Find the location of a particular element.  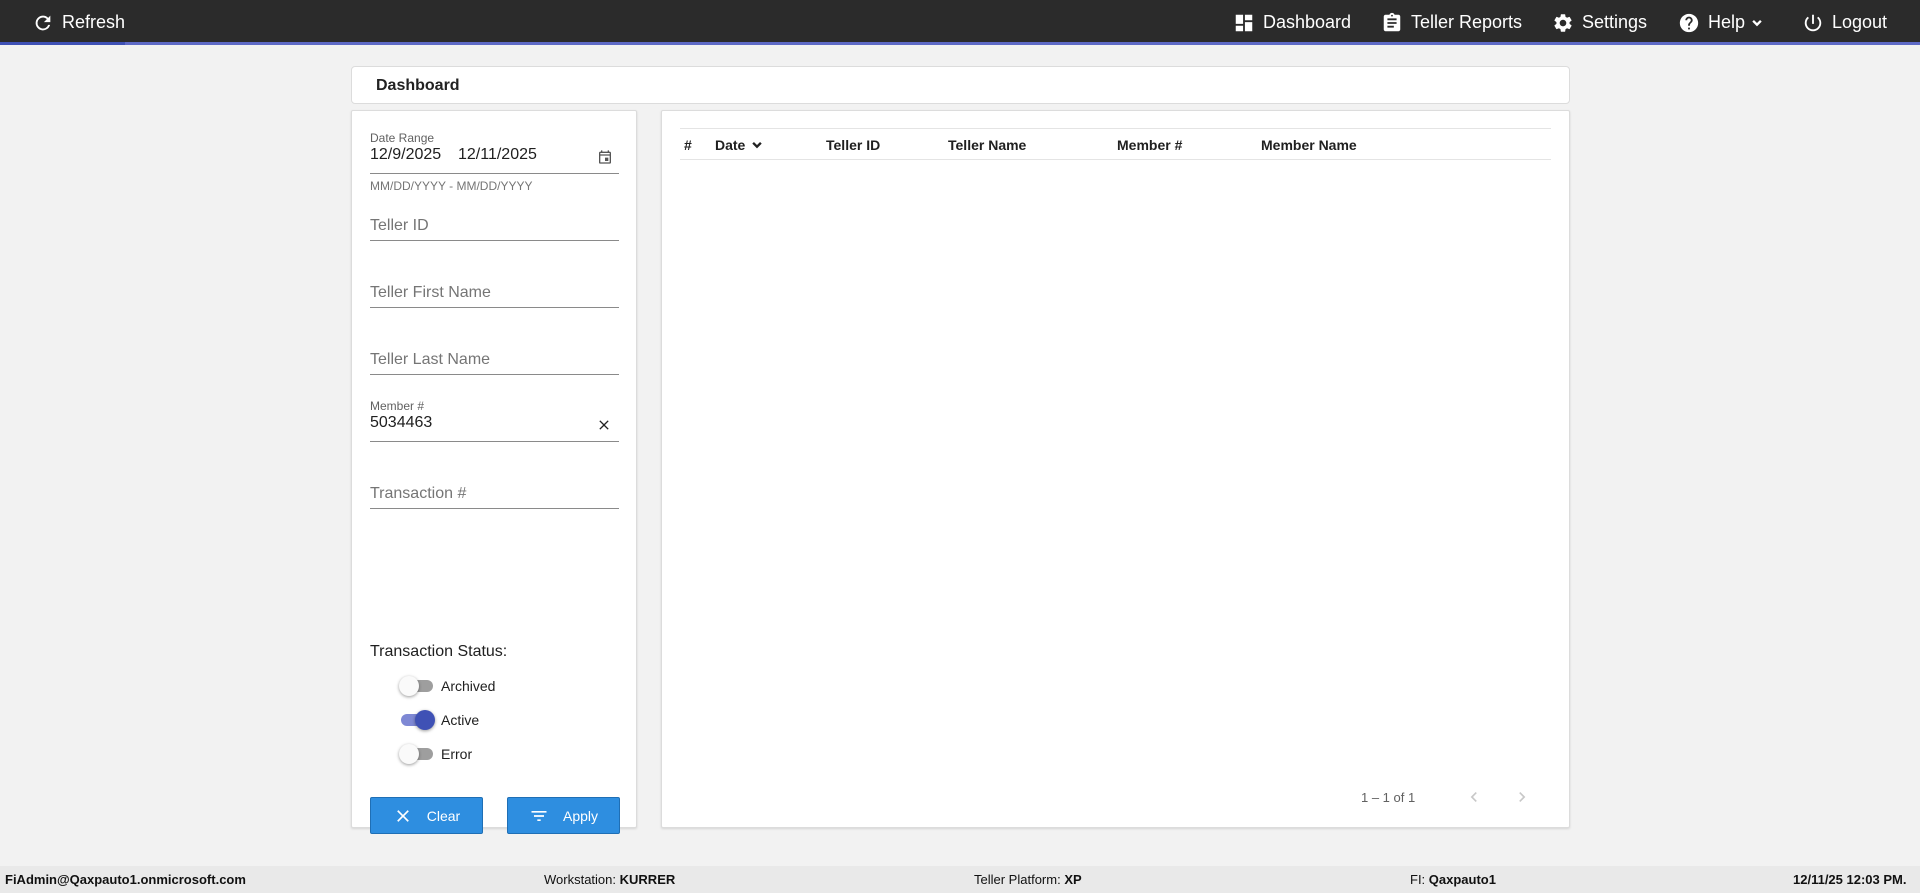

active-label: Active is located at coordinates (460, 720).